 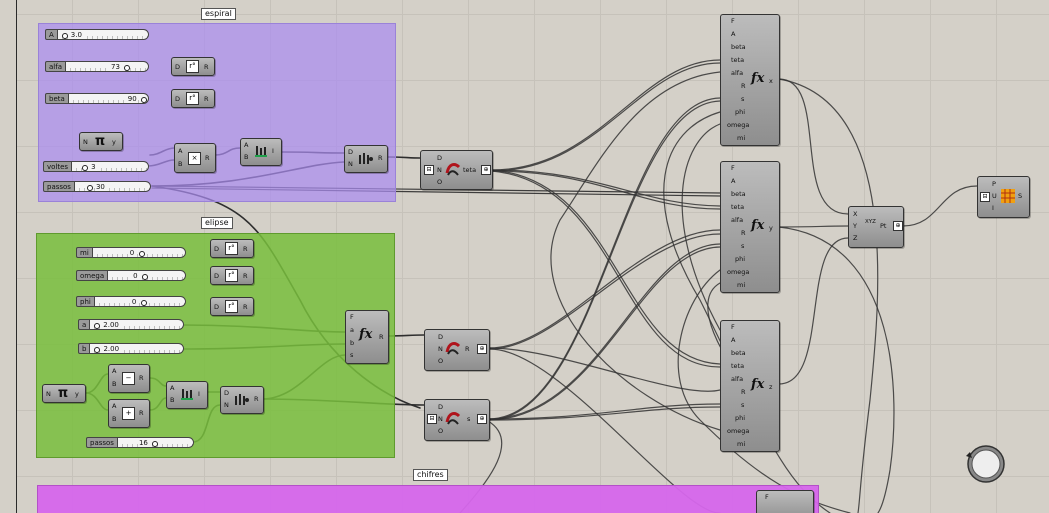 What do you see at coordinates (750, 227) in the screenshot?
I see `expression-y-component: F A beta teta alfa R s phi omega mi fx y` at bounding box center [750, 227].